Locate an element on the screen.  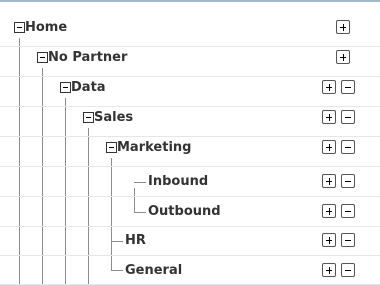
node-label-hr: HR is located at coordinates (135, 241).